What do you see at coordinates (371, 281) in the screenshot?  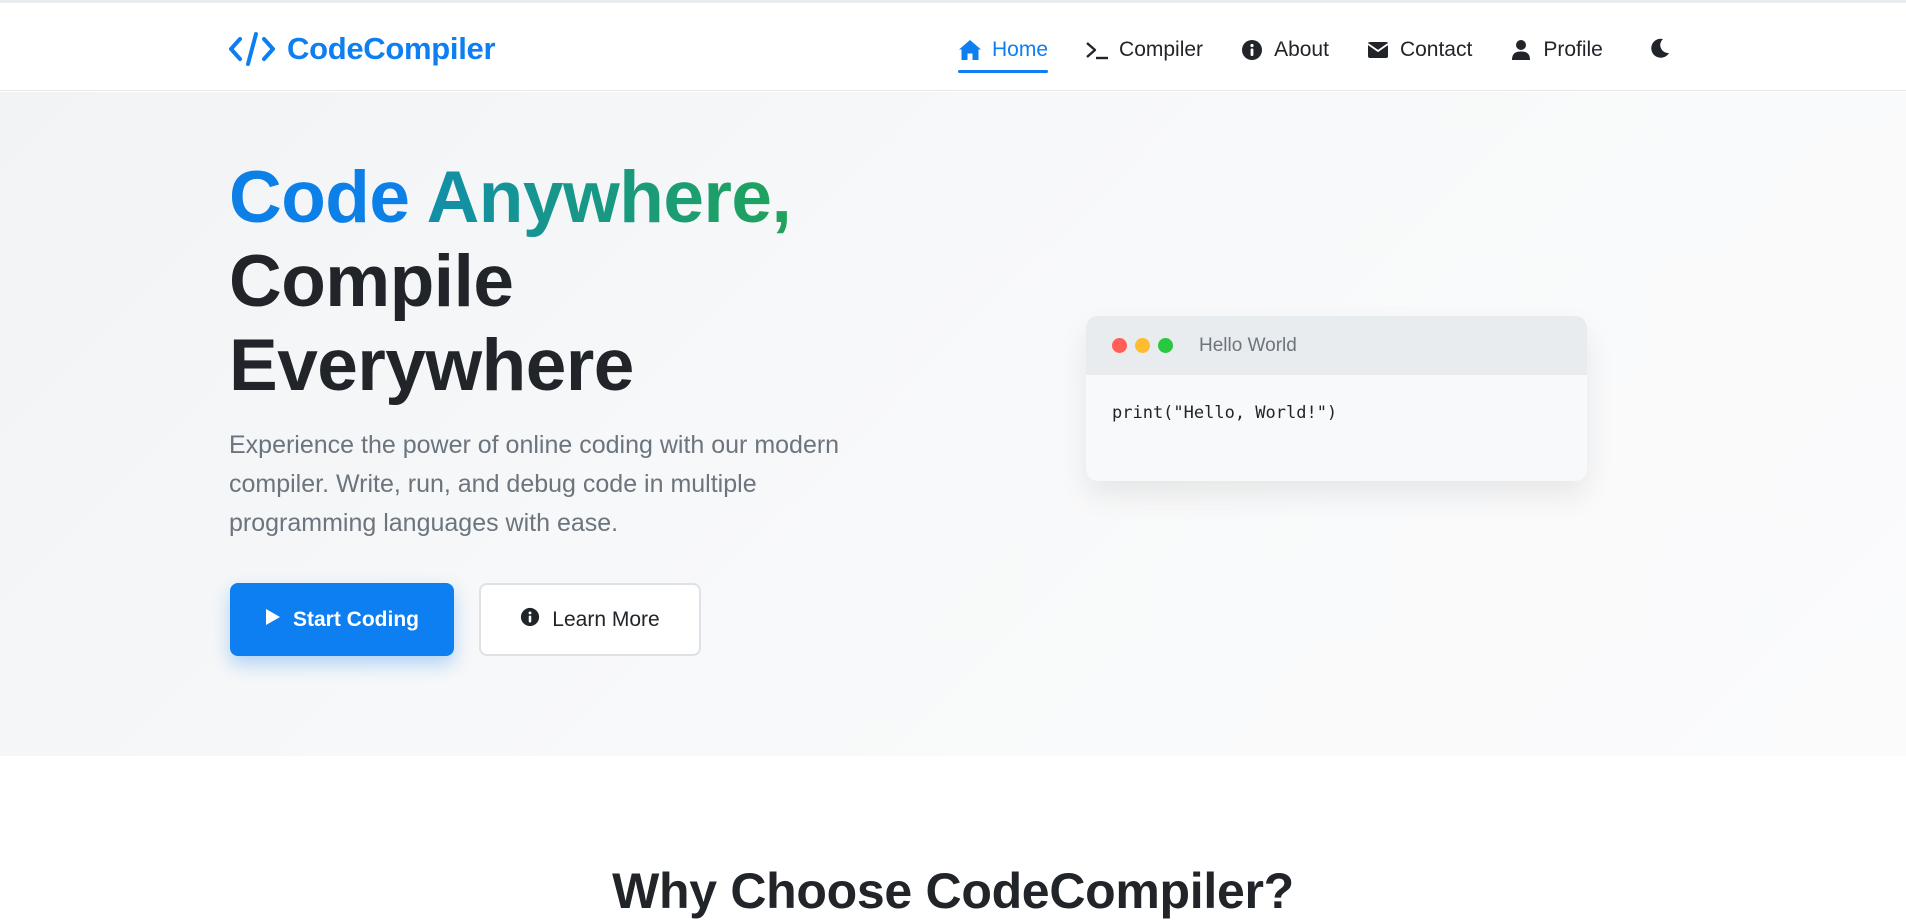 I see `hero-title-line2: Compile` at bounding box center [371, 281].